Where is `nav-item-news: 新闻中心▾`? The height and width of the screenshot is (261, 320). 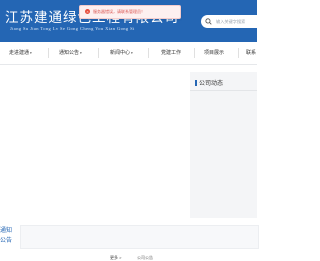
nav-item-news: 新闻中心▾ is located at coordinates (121, 53).